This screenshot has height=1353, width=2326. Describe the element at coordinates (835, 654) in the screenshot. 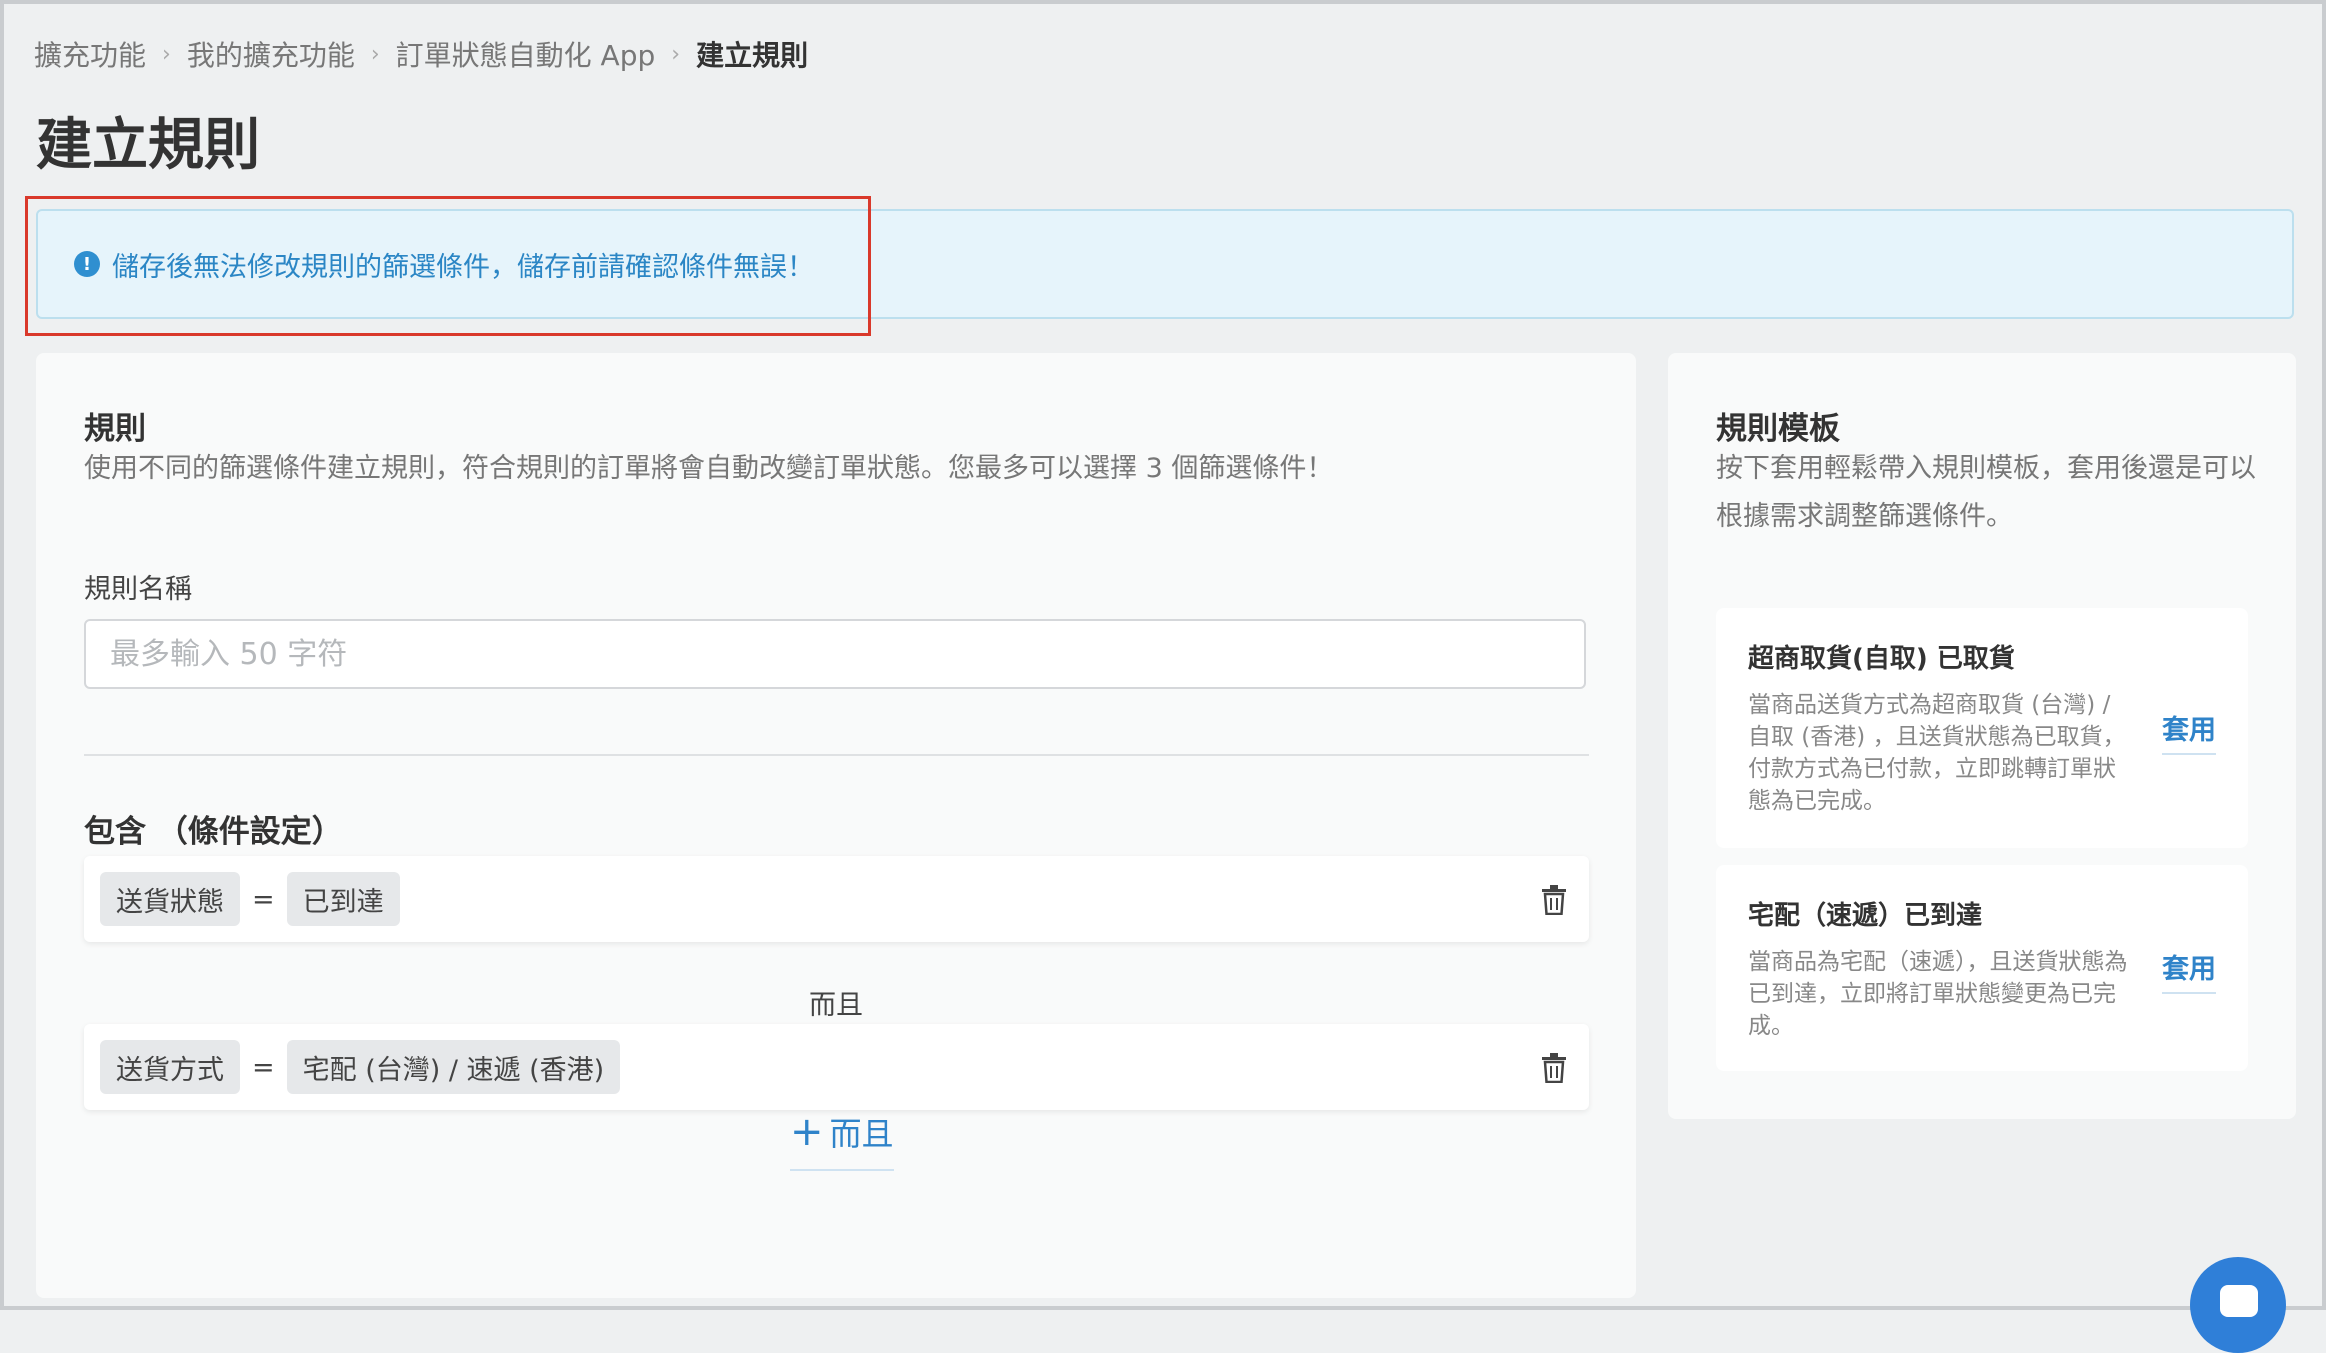

I see `rule-name-input` at that location.